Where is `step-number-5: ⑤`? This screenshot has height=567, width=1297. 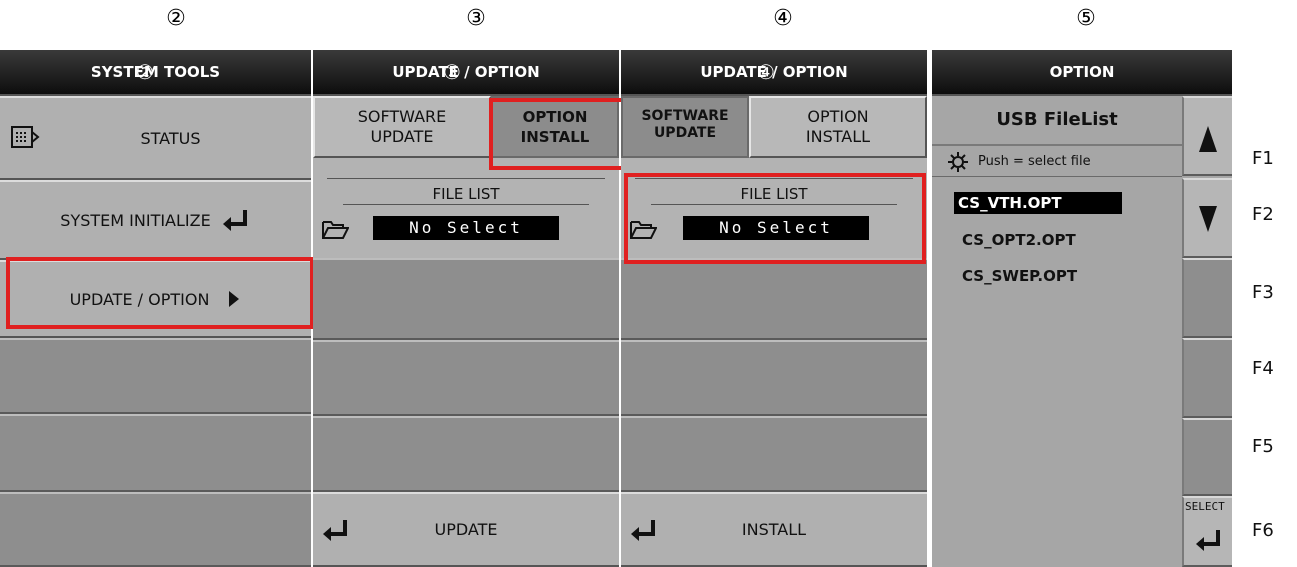
step-number-5: ⑤ is located at coordinates (1086, 18).